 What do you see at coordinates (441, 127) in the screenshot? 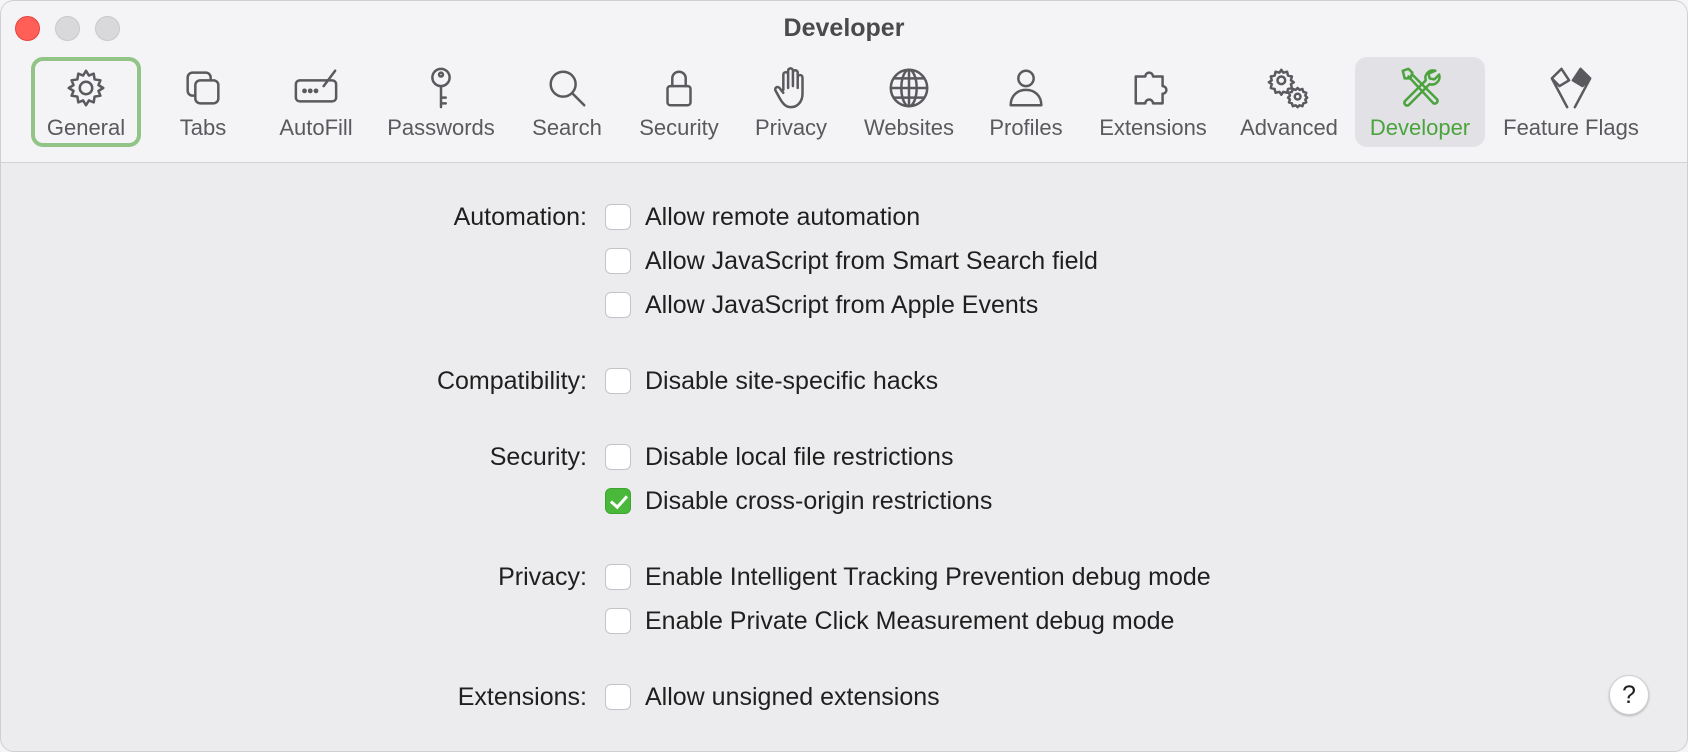
I see `tab-label: Passwords` at bounding box center [441, 127].